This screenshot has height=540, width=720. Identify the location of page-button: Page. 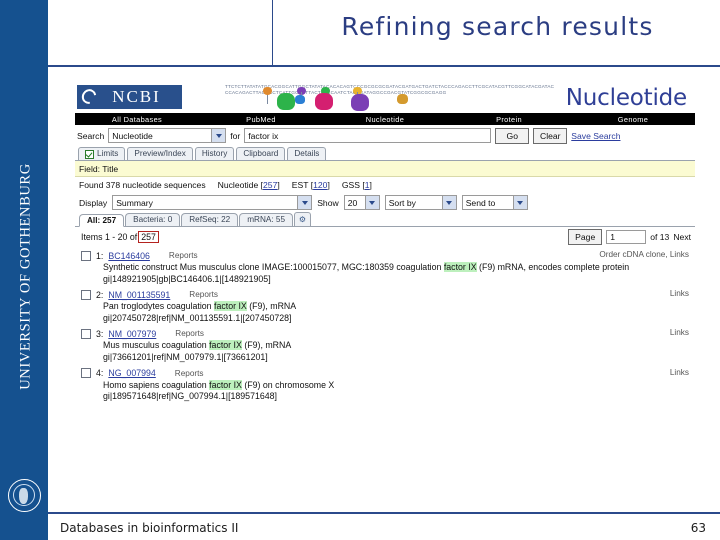
(585, 237).